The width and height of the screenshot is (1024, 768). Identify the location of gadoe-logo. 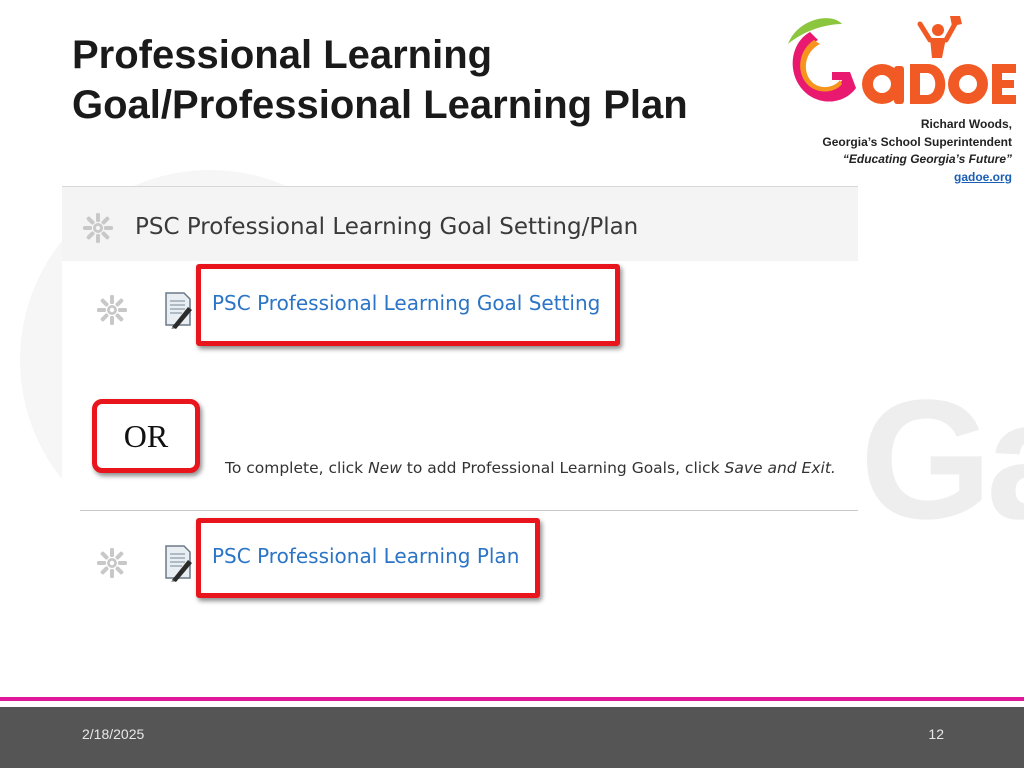
(900, 62).